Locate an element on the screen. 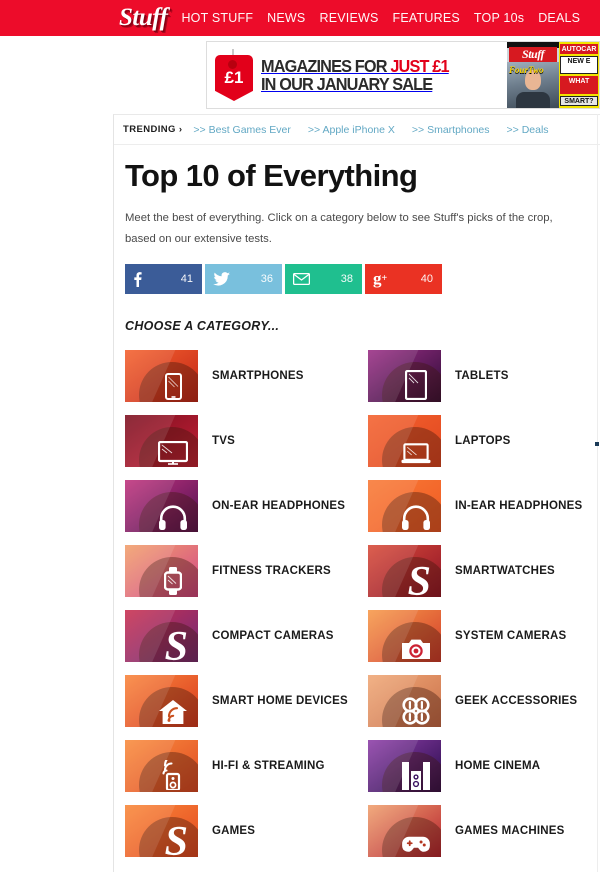 Image resolution: width=600 pixels, height=872 pixels. category-item-in-ear-headphones: IN-EAR HEADPHONES is located at coordinates (484, 505).